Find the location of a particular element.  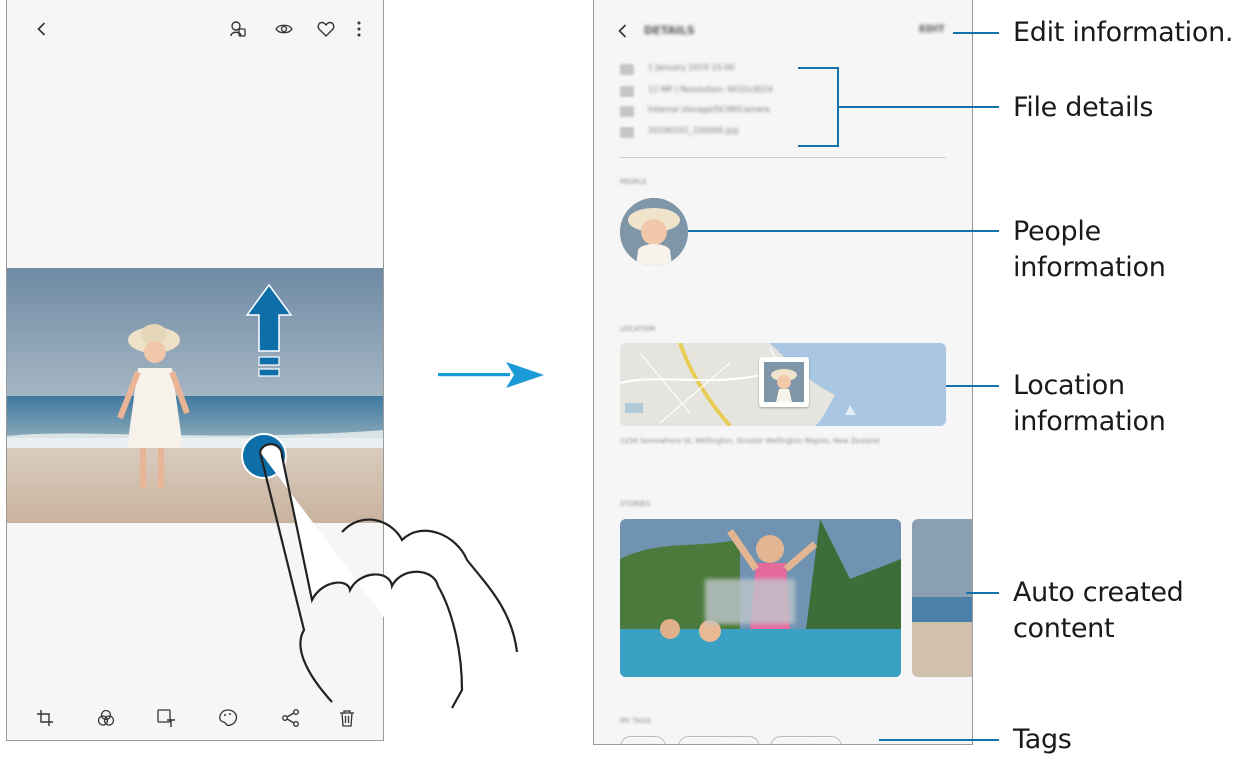

photo-text-icon is located at coordinates (166, 718).